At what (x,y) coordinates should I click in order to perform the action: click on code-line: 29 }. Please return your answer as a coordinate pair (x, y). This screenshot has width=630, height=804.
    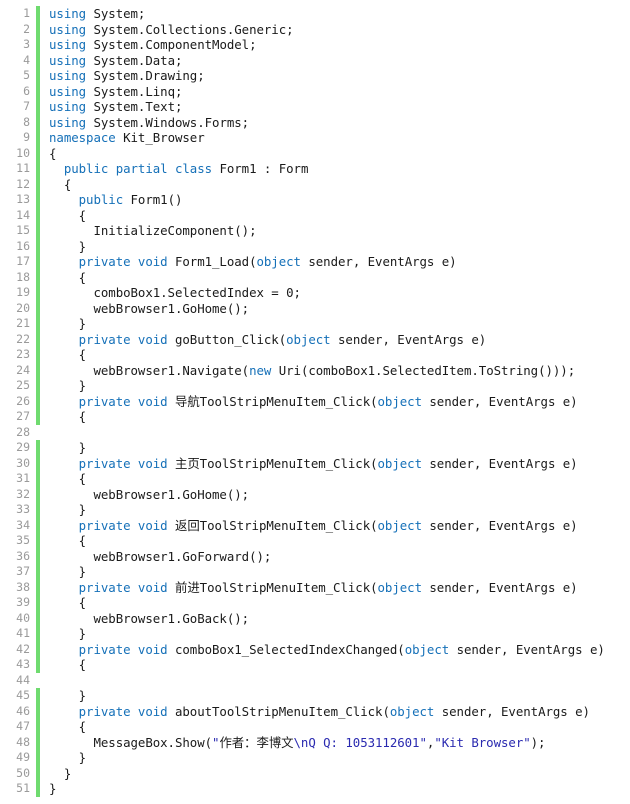
    Looking at the image, I should click on (315, 448).